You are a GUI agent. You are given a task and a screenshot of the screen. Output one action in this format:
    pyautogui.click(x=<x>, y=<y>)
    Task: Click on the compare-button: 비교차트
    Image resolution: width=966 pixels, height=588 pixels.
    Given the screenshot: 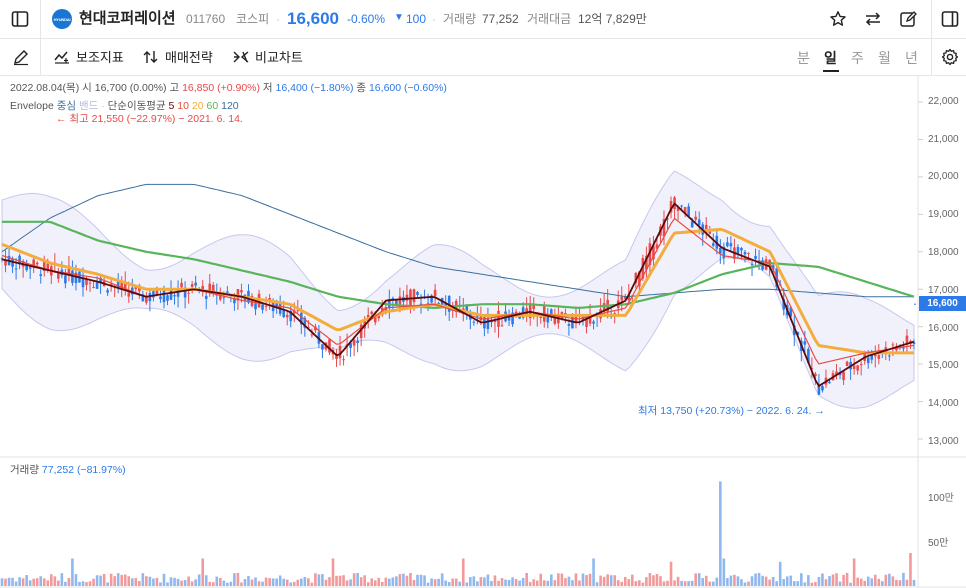 What is the action you would take?
    pyautogui.click(x=268, y=56)
    